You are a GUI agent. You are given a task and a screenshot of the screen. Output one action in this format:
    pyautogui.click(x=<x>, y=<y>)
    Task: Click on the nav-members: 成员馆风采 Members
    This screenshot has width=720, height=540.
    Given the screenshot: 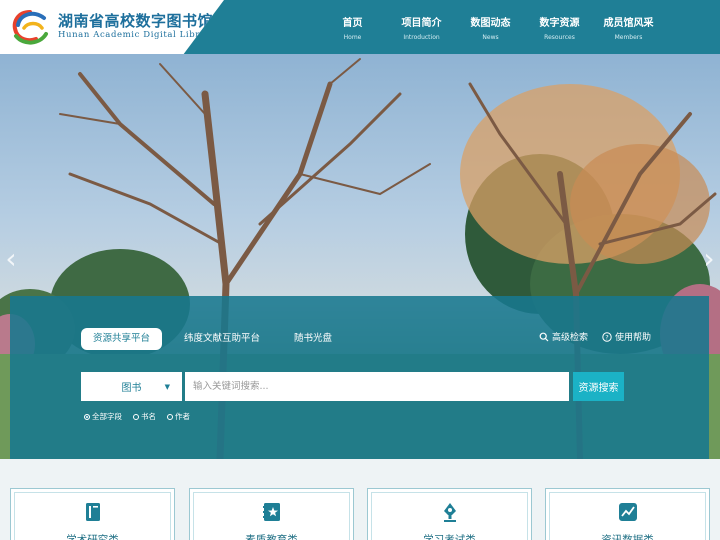 What is the action you would take?
    pyautogui.click(x=628, y=27)
    